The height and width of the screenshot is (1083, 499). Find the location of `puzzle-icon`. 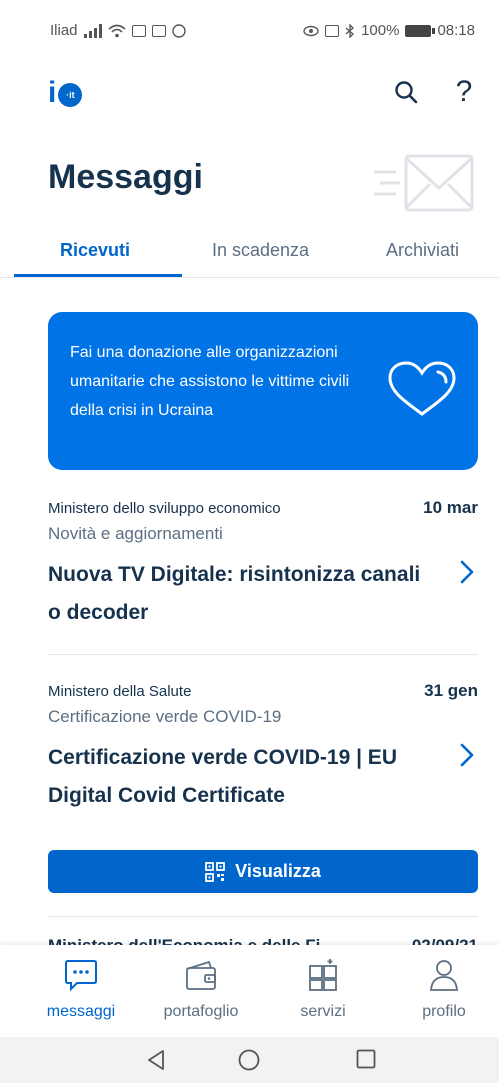

puzzle-icon is located at coordinates (323, 975).